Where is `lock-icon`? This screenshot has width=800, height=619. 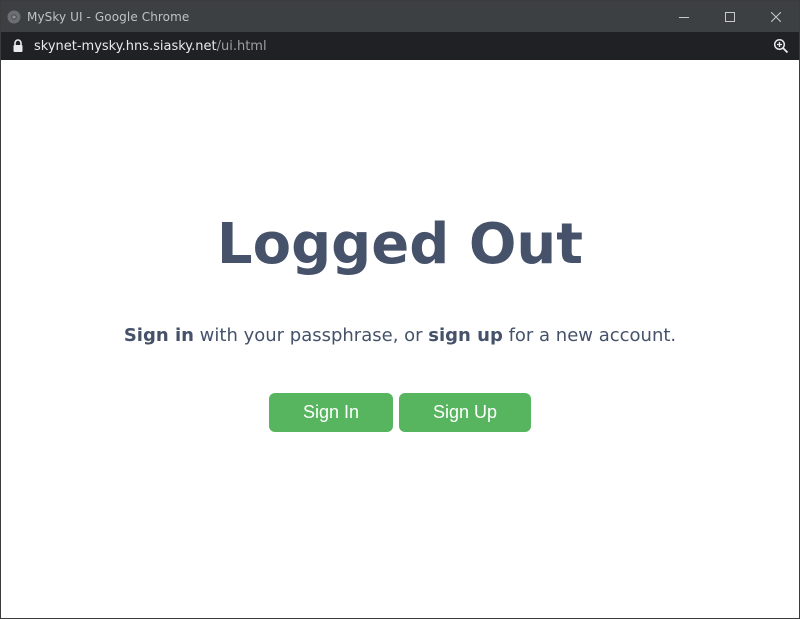
lock-icon is located at coordinates (18, 46).